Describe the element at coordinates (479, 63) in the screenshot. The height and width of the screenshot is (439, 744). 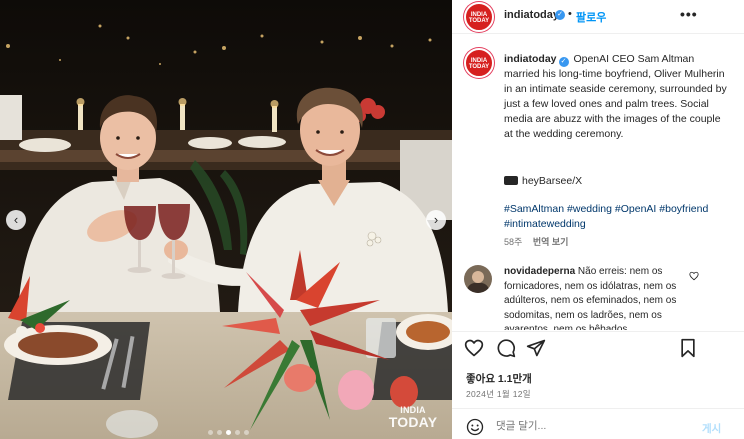
I see `caption-avatar: INDIA TODAY` at that location.